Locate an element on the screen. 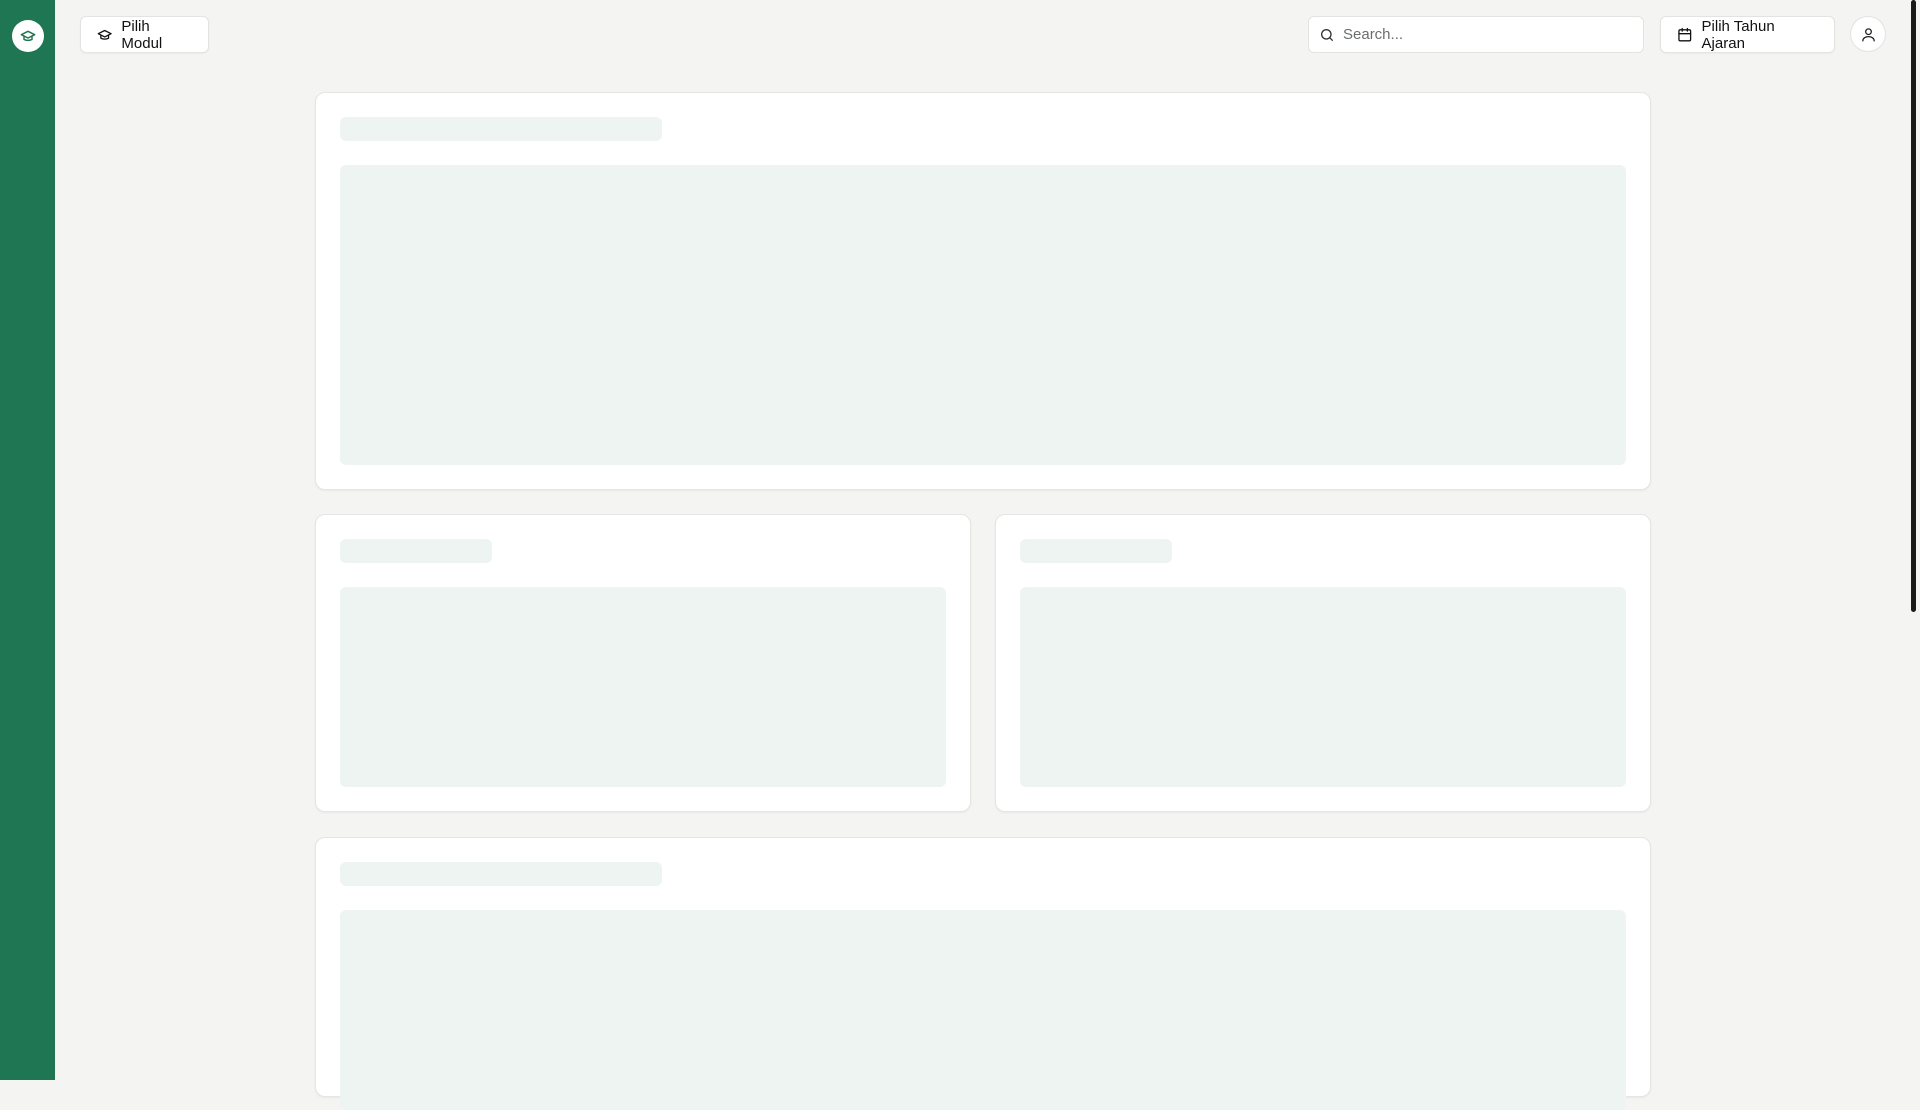  search-box is located at coordinates (1476, 34).